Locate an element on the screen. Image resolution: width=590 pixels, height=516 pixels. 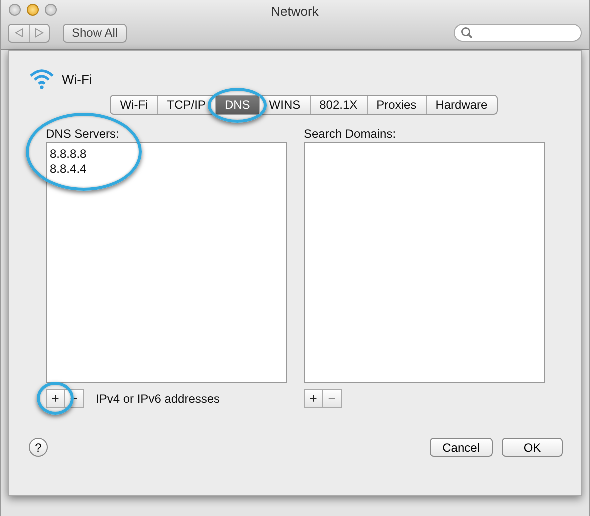
service-name: Wi-Fi is located at coordinates (77, 79).